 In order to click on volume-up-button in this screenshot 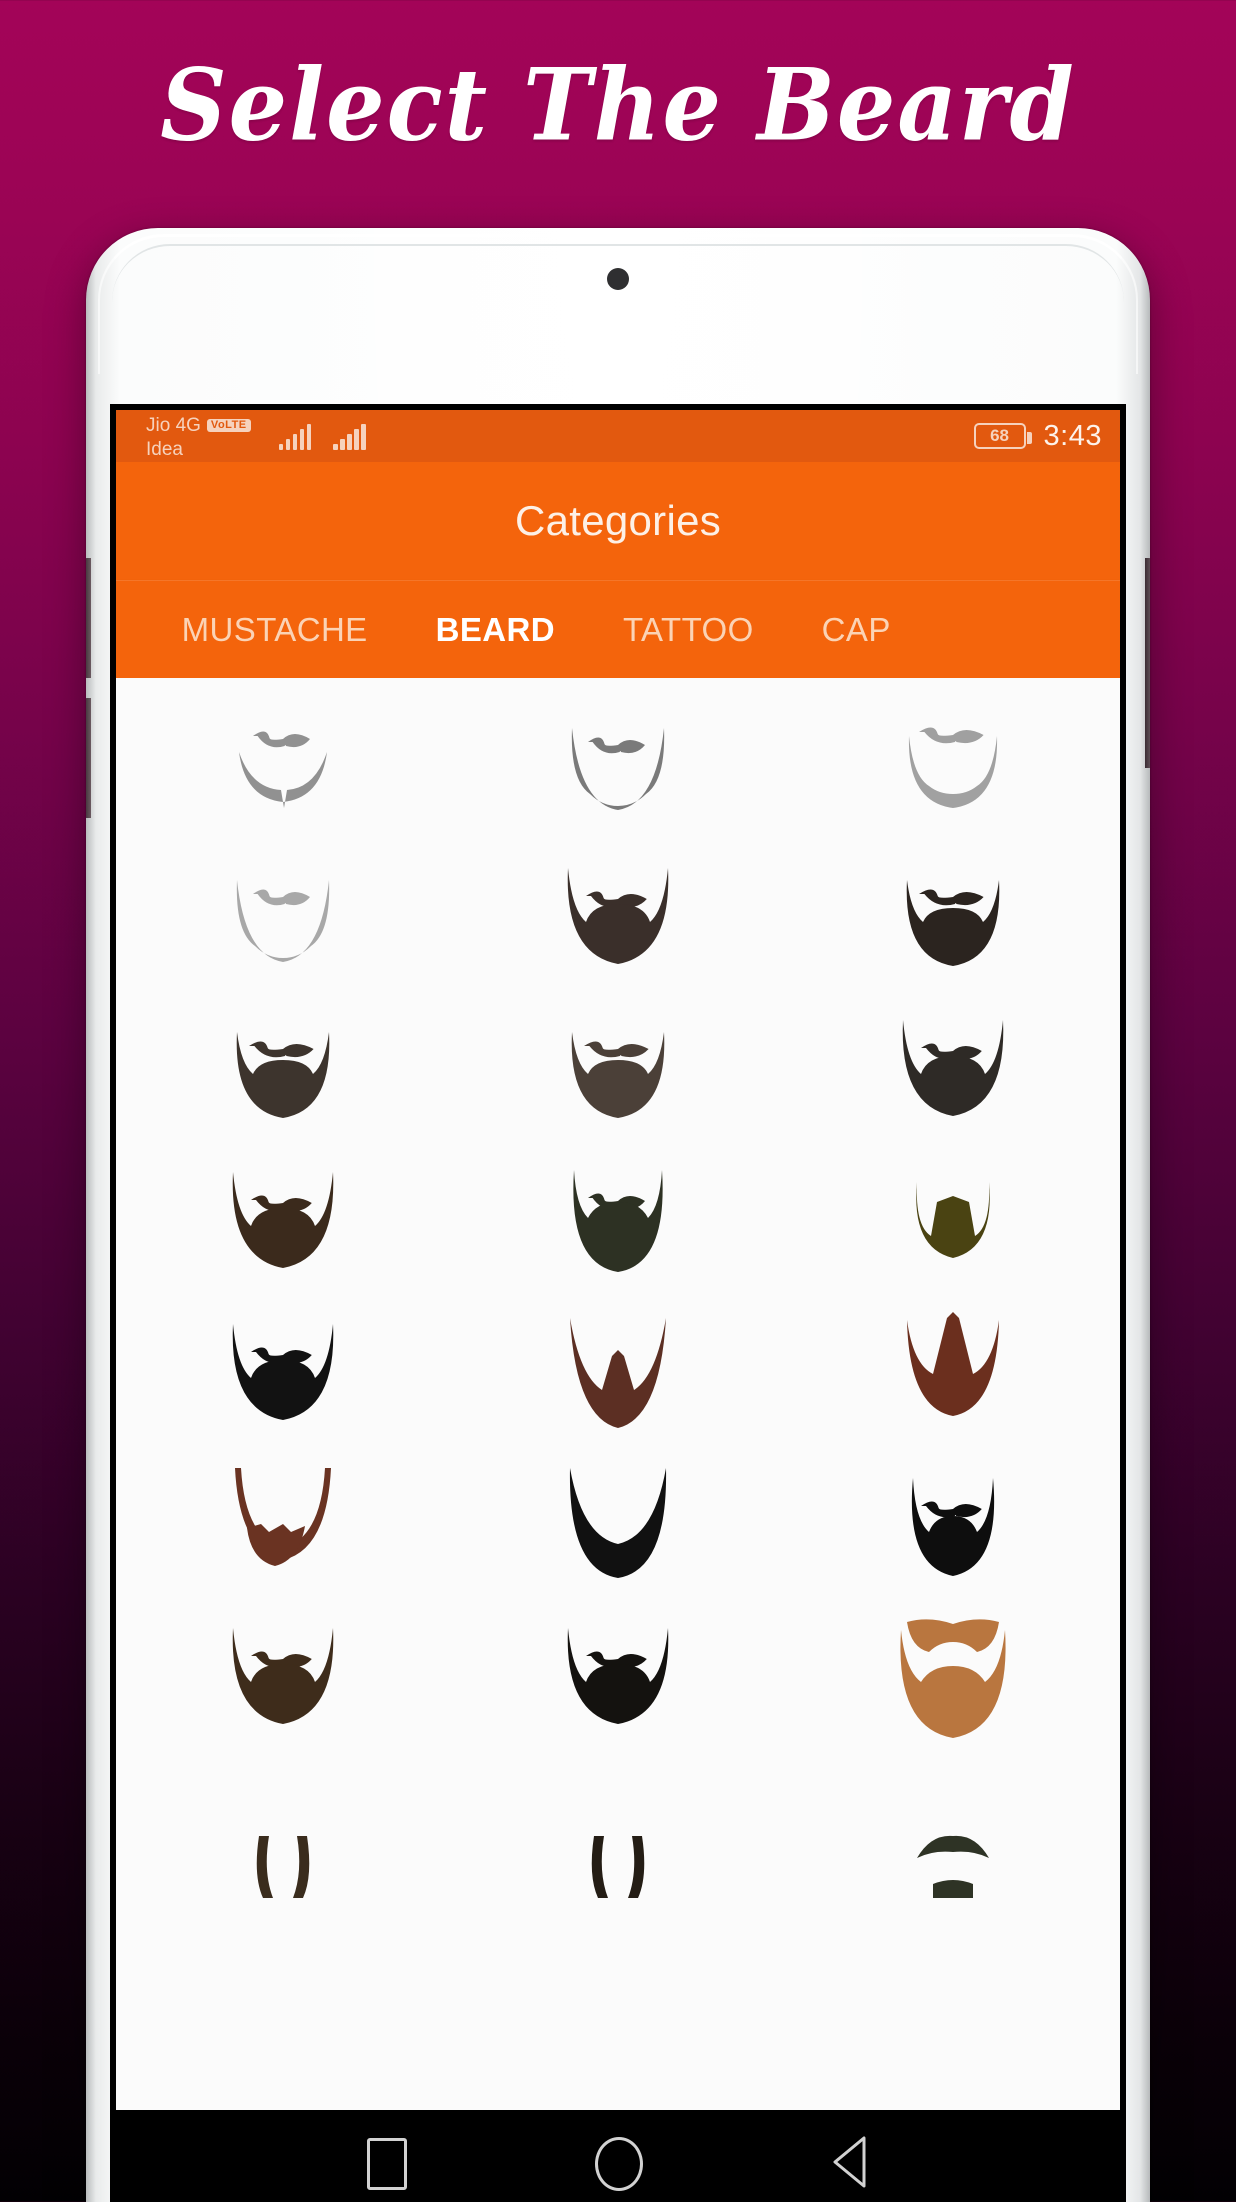, I will do `click(88, 618)`.